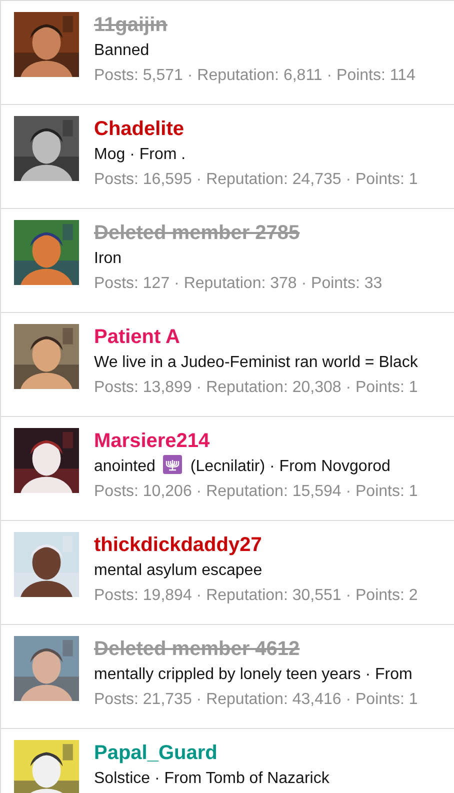 Image resolution: width=454 pixels, height=793 pixels. Describe the element at coordinates (172, 464) in the screenshot. I see `menorah-icon` at that location.